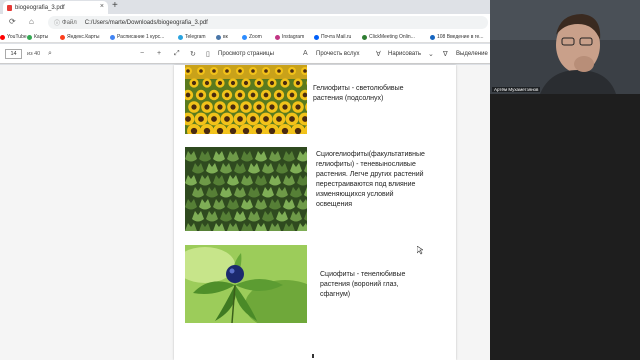  What do you see at coordinates (69, 22) in the screenshot?
I see `address-scheme: Файл` at bounding box center [69, 22].